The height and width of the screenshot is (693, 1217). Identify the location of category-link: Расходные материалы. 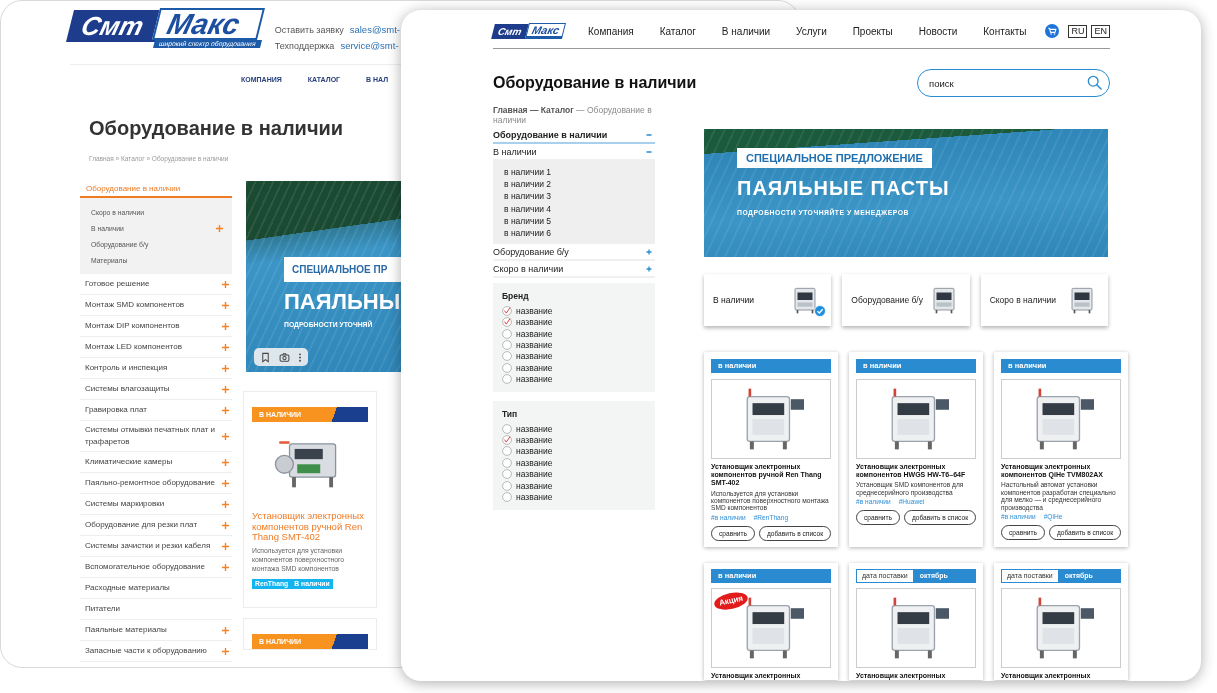
(127, 588).